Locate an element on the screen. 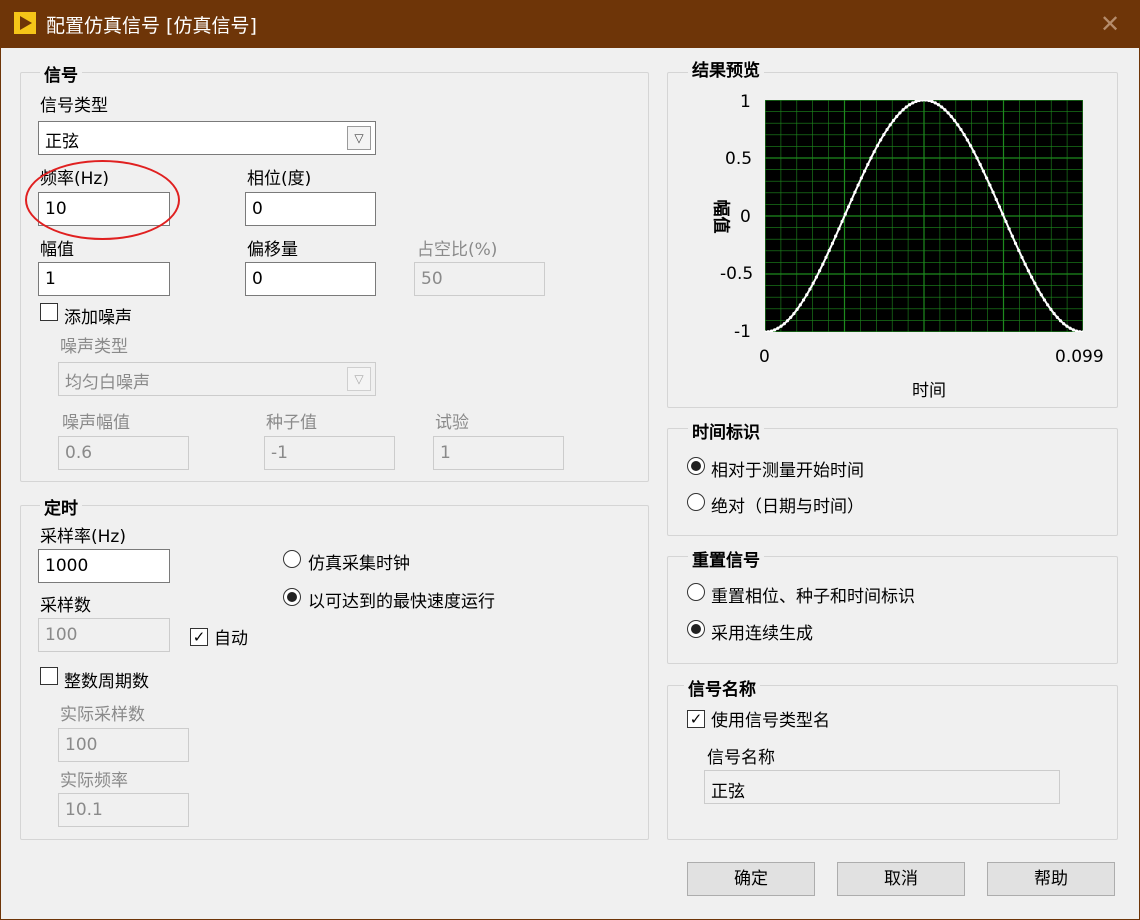 The width and height of the screenshot is (1140, 920). radio-fastest is located at coordinates (292, 597).